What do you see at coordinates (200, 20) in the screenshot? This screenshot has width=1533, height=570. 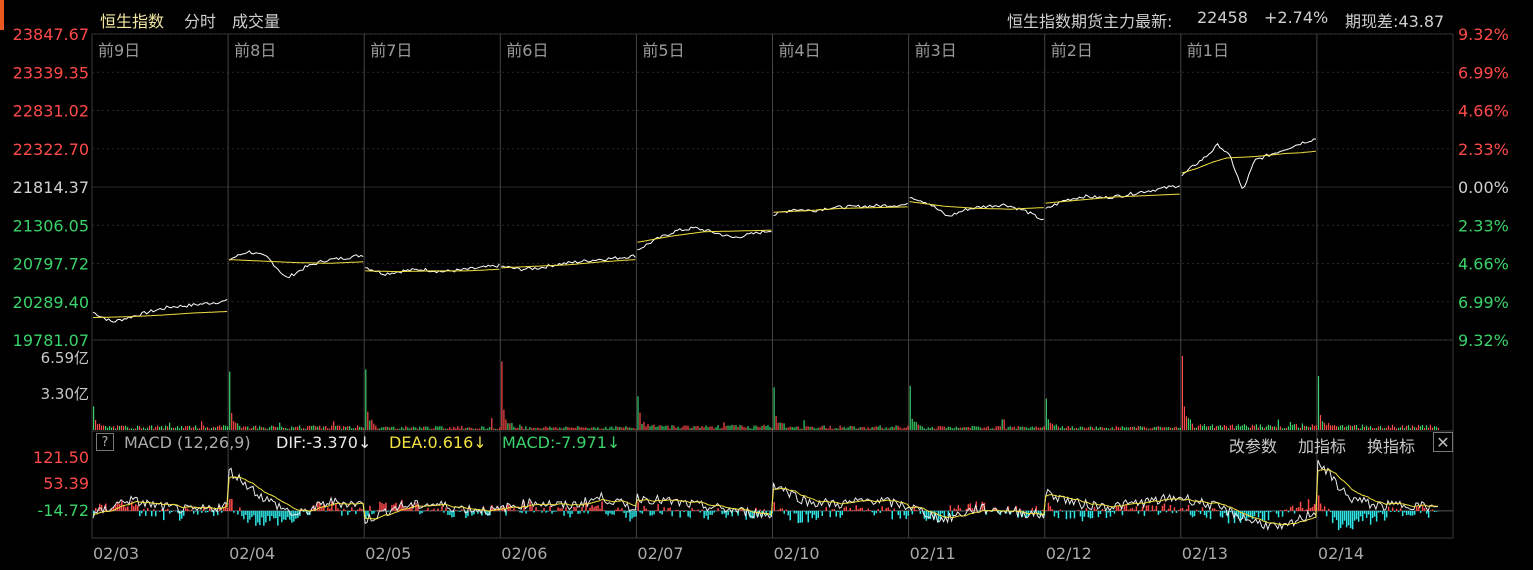 I see `tab-intraday: 分时` at bounding box center [200, 20].